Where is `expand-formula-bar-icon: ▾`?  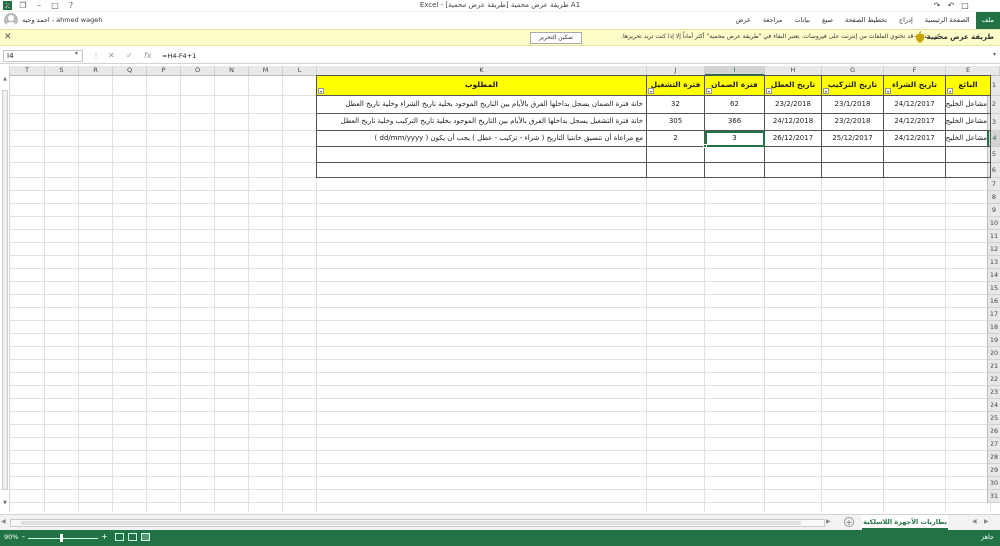 expand-formula-bar-icon: ▾ is located at coordinates (994, 54).